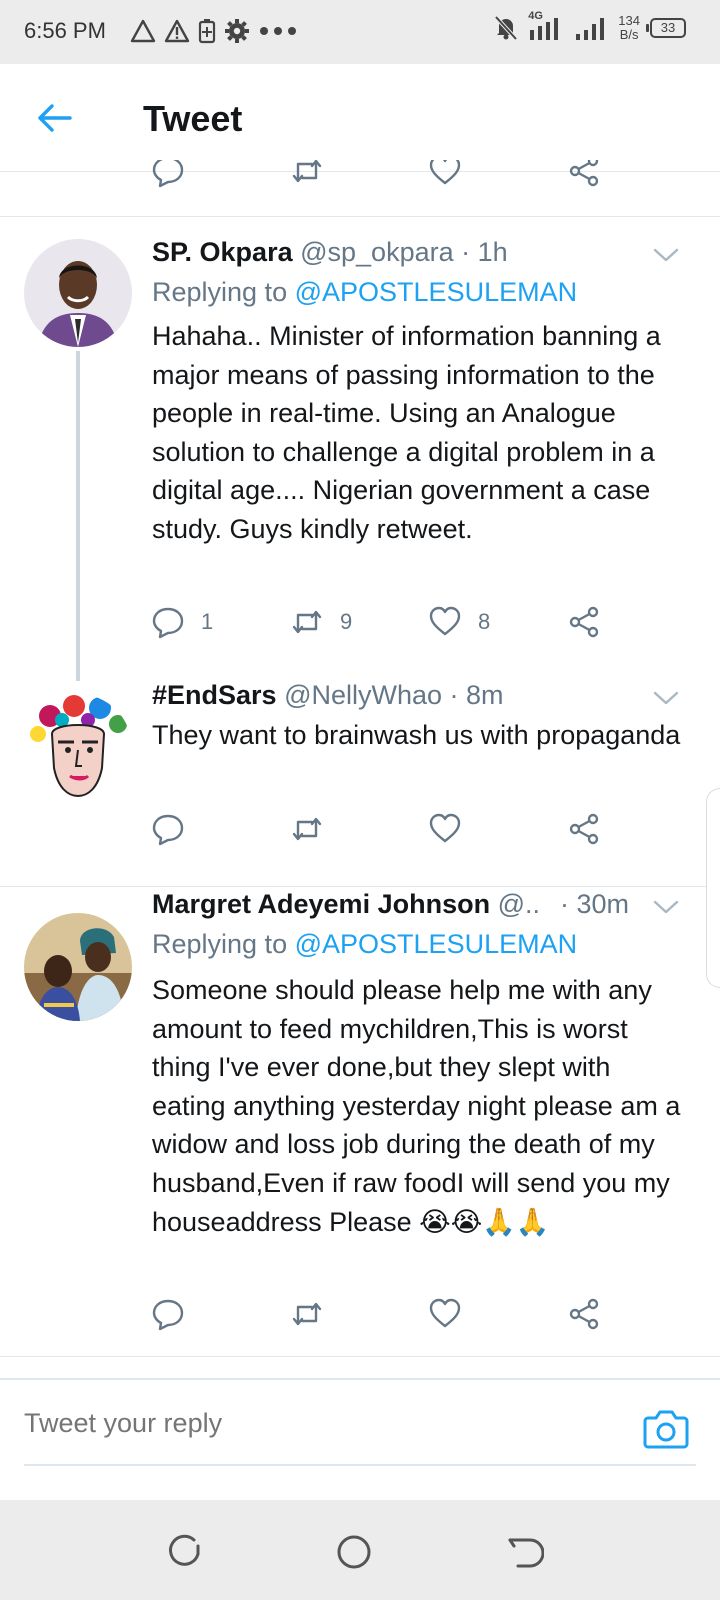  What do you see at coordinates (193, 118) in the screenshot?
I see `page-title: Tweet` at bounding box center [193, 118].